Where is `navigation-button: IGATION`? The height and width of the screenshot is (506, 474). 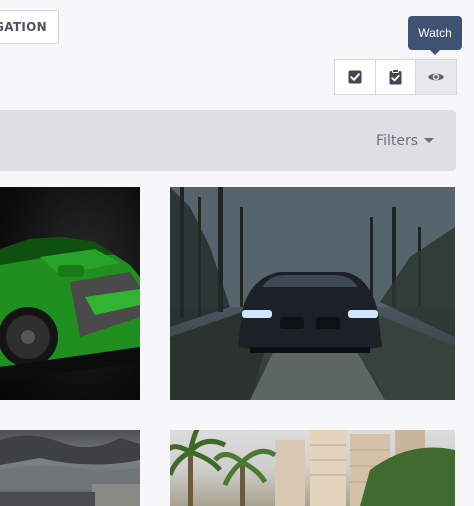
navigation-button: IGATION is located at coordinates (29, 27).